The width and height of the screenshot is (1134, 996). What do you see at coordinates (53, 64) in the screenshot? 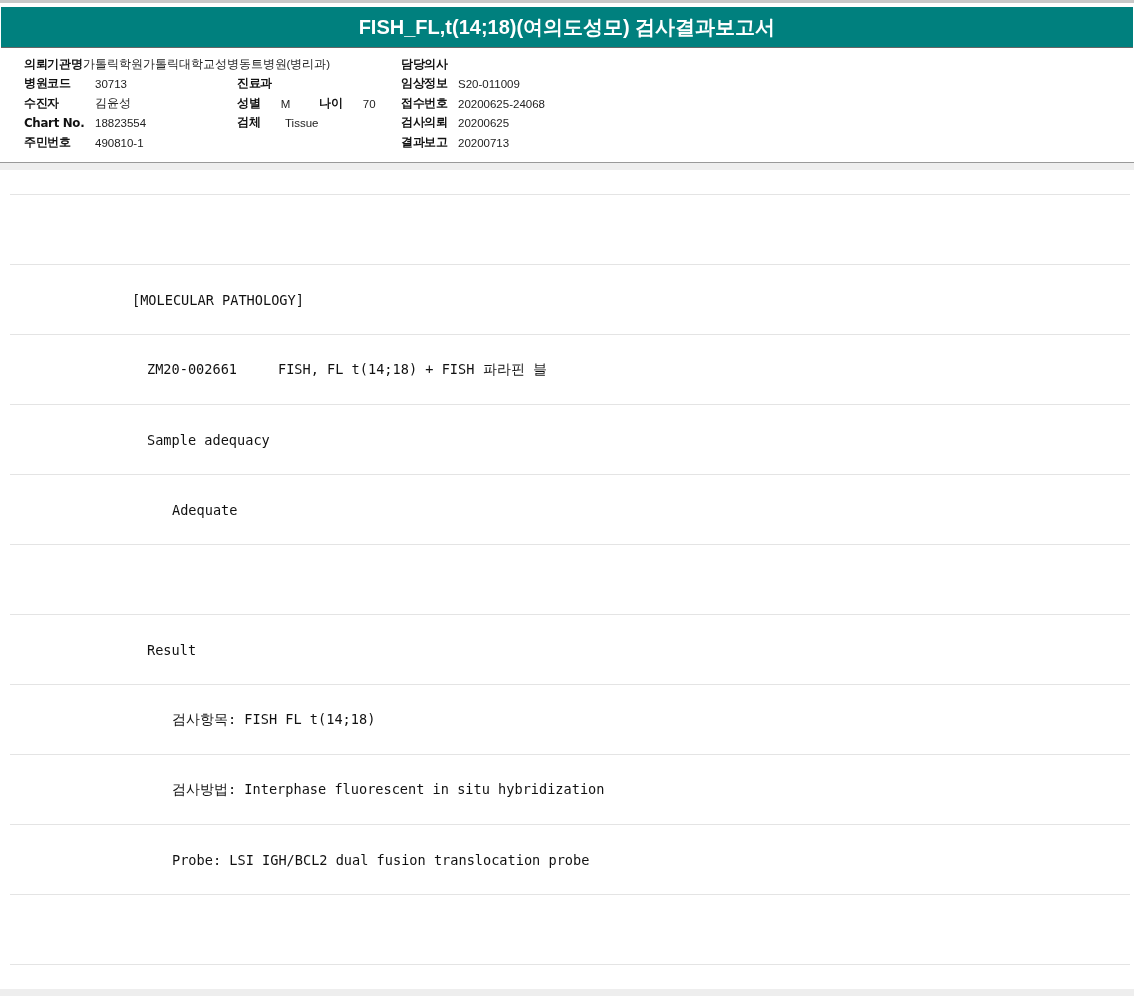
I see `field-label: 의뢰기관명` at bounding box center [53, 64].